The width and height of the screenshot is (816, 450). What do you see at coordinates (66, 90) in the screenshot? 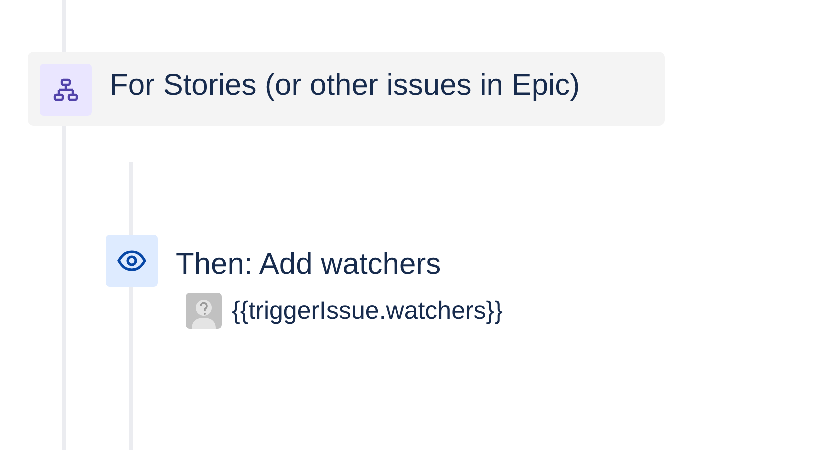
I see `hierarchy-icon` at bounding box center [66, 90].